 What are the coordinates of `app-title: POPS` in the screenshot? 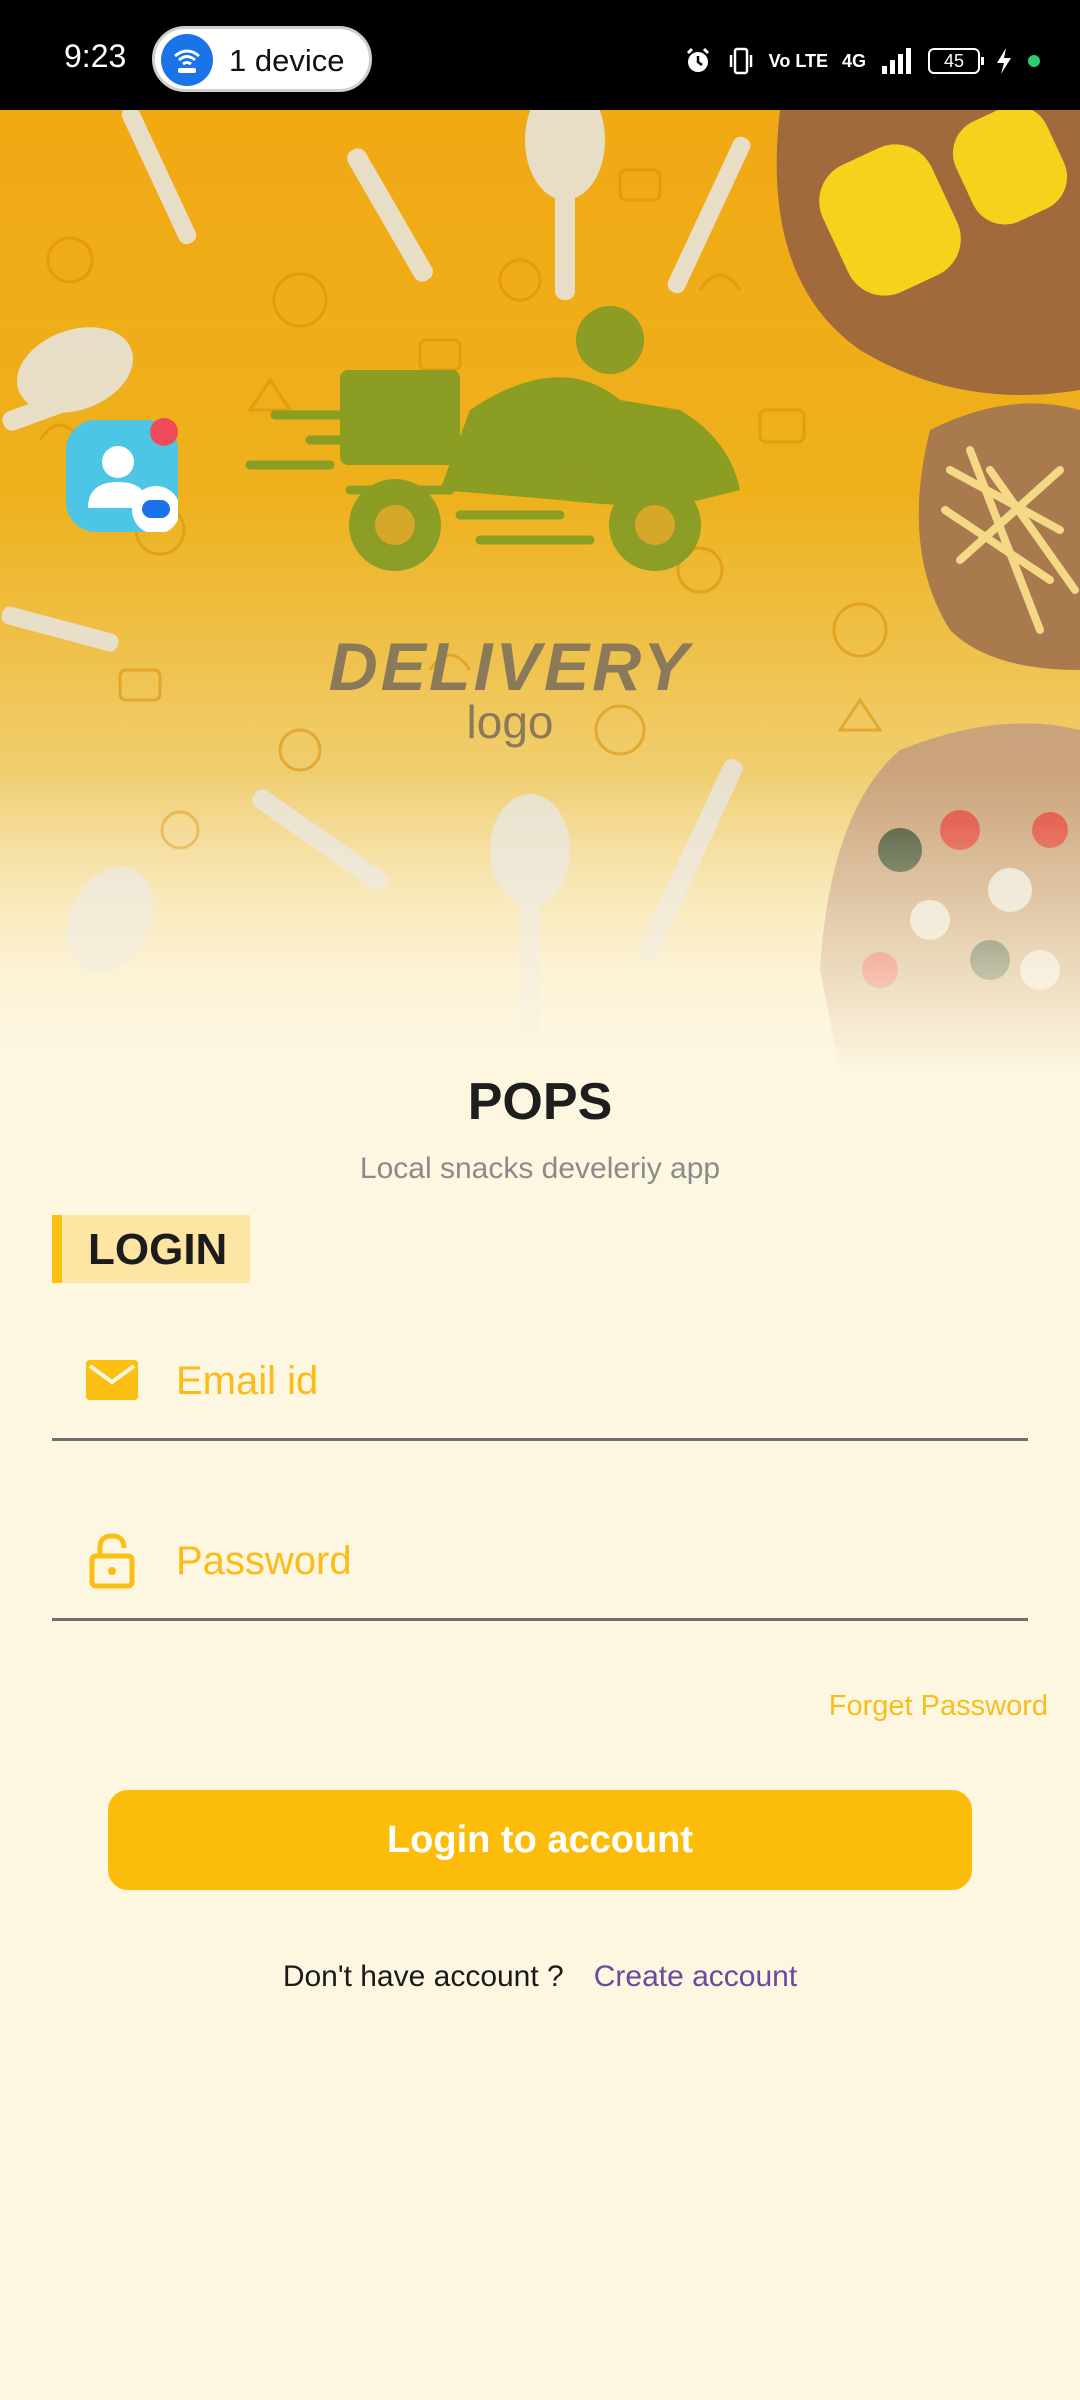 It's located at (540, 1102).